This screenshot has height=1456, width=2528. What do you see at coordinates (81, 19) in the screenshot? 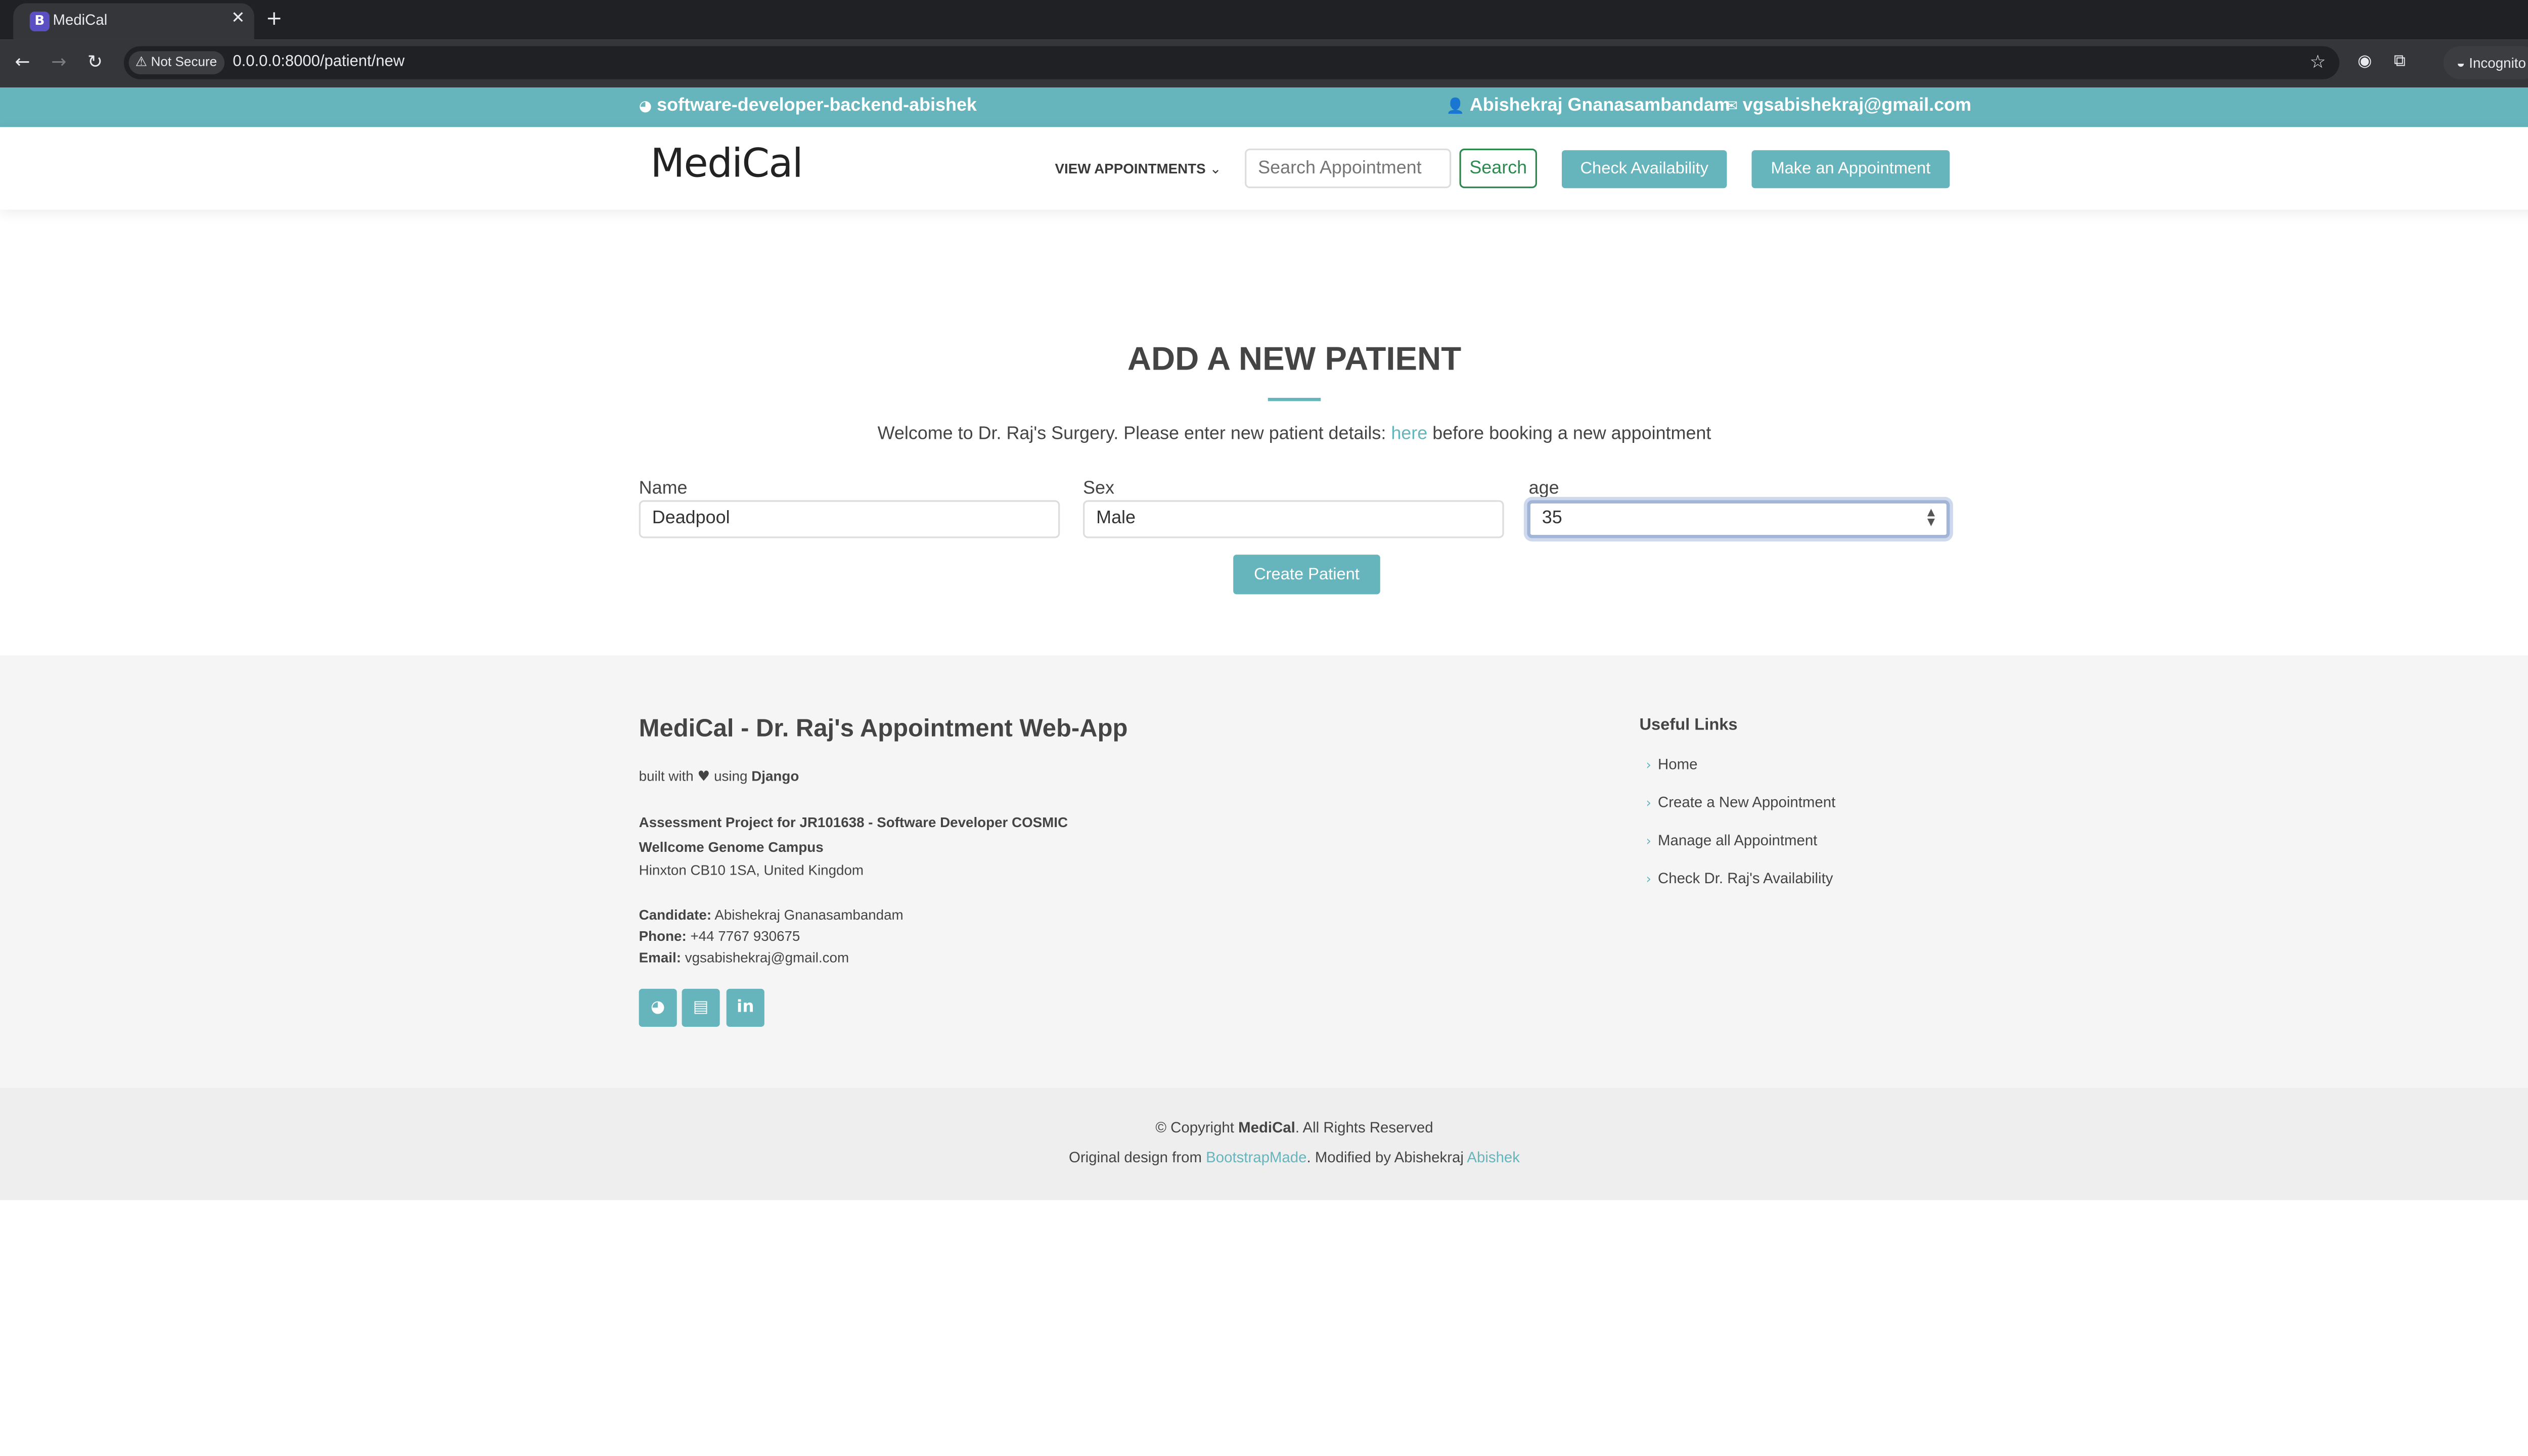
I see `tab-title: MediCal` at bounding box center [81, 19].